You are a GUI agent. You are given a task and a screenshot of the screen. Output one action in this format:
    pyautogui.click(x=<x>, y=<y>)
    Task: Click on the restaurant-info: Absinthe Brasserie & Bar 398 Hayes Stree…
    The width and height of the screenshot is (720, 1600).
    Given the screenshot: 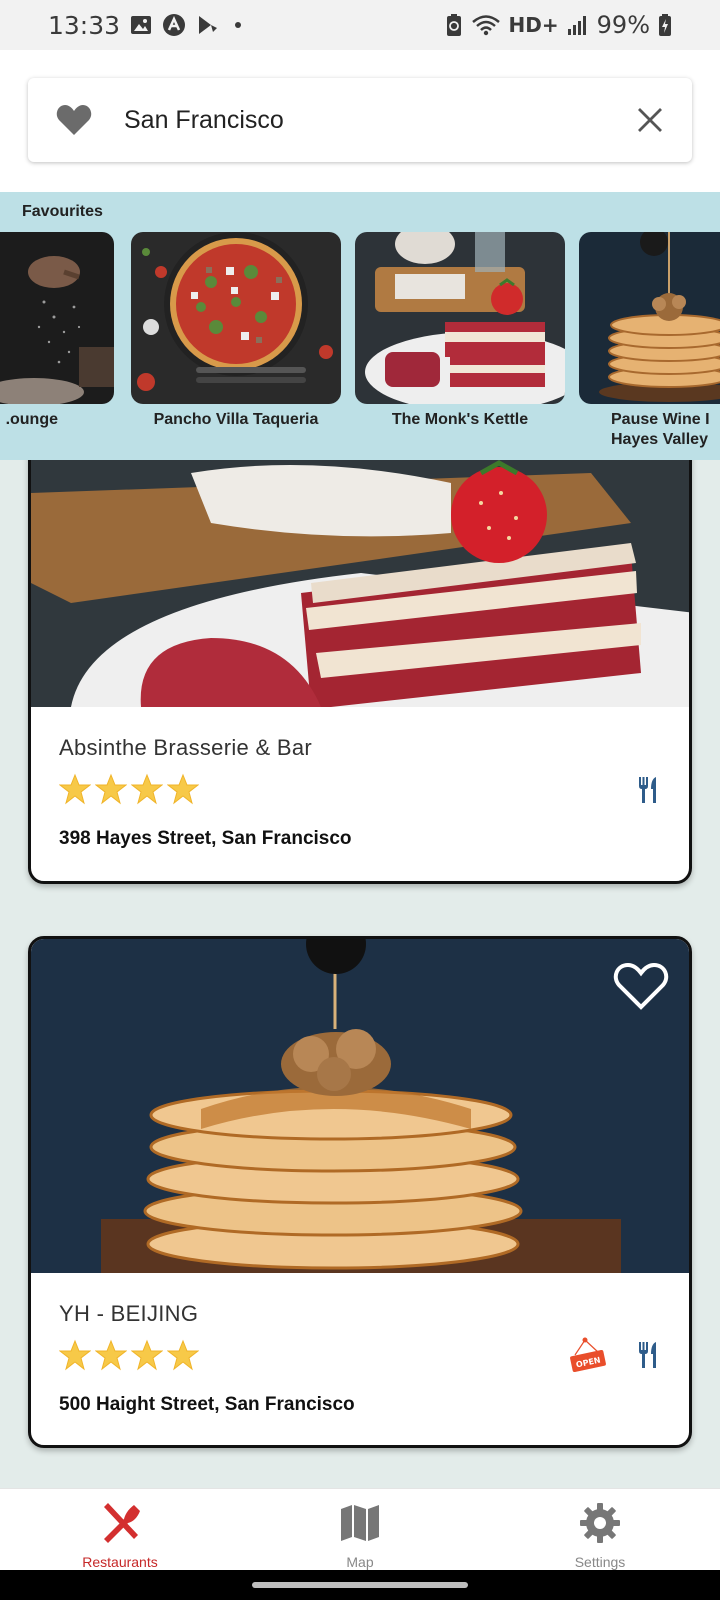 What is the action you would take?
    pyautogui.click(x=360, y=794)
    